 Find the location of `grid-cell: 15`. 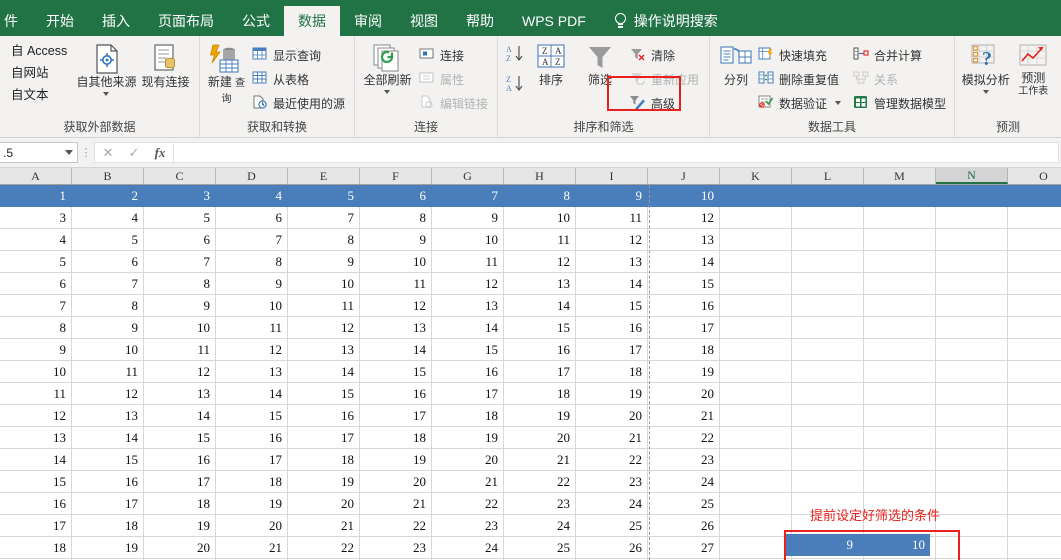

grid-cell: 15 is located at coordinates (108, 460).